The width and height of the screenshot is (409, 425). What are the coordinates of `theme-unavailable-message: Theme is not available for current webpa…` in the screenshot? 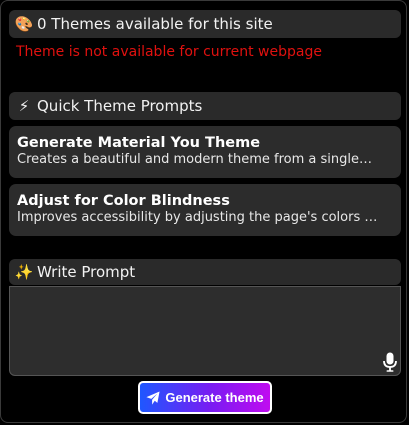 It's located at (169, 52).